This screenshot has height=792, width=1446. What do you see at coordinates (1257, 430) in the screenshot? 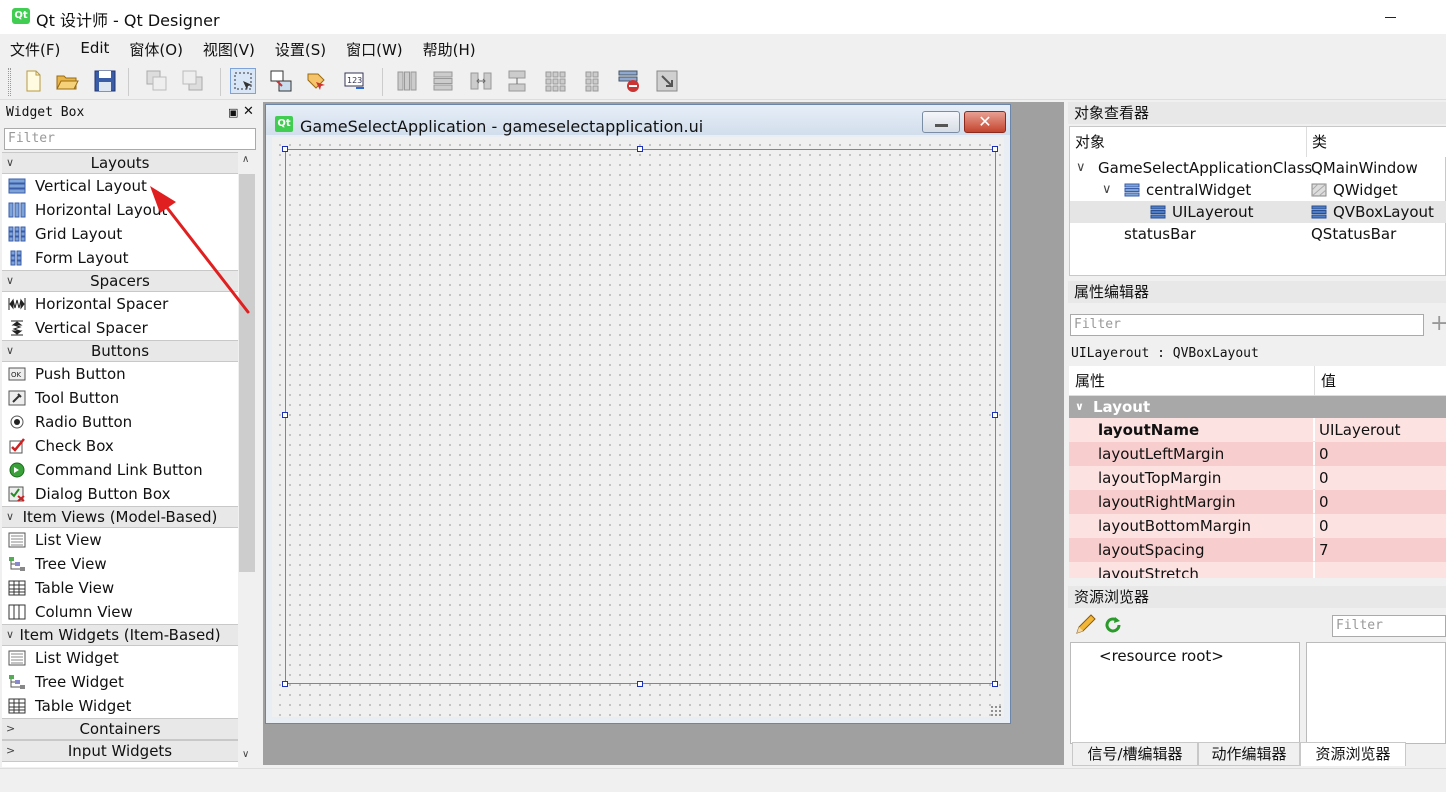
I see `property-row: layoutName UILayerout` at bounding box center [1257, 430].